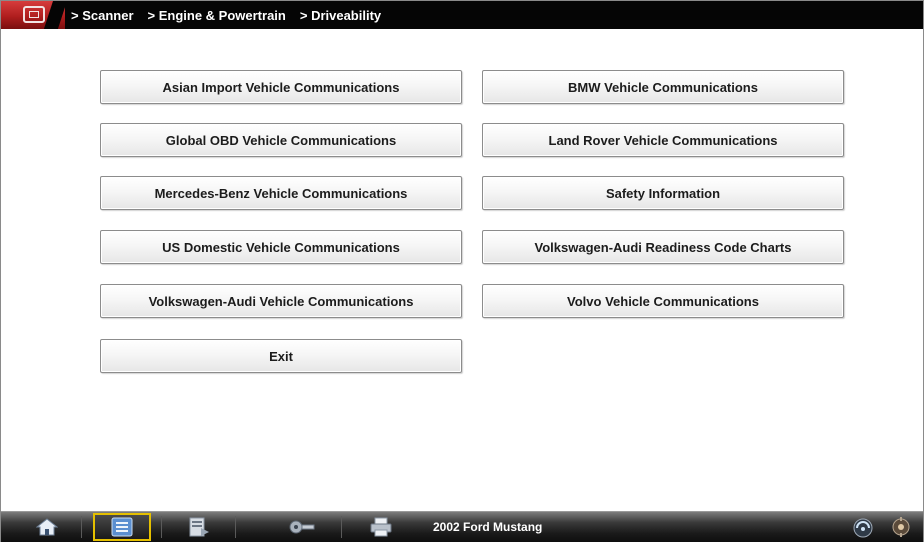 This screenshot has width=924, height=542. I want to click on scanner-icon, so click(122, 527).